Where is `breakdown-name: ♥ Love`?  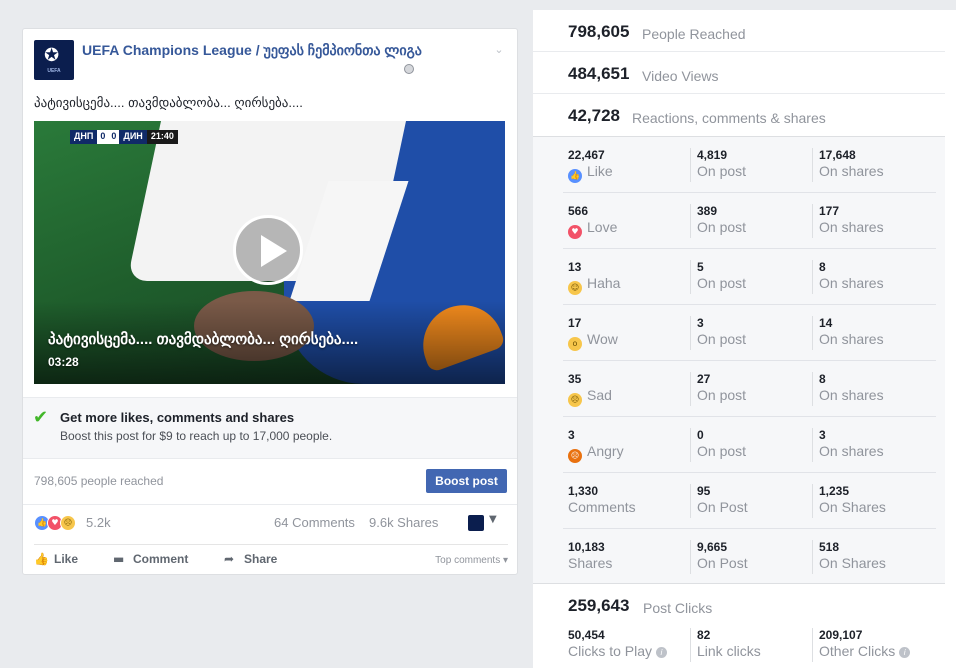
breakdown-name: ♥ Love is located at coordinates (628, 229).